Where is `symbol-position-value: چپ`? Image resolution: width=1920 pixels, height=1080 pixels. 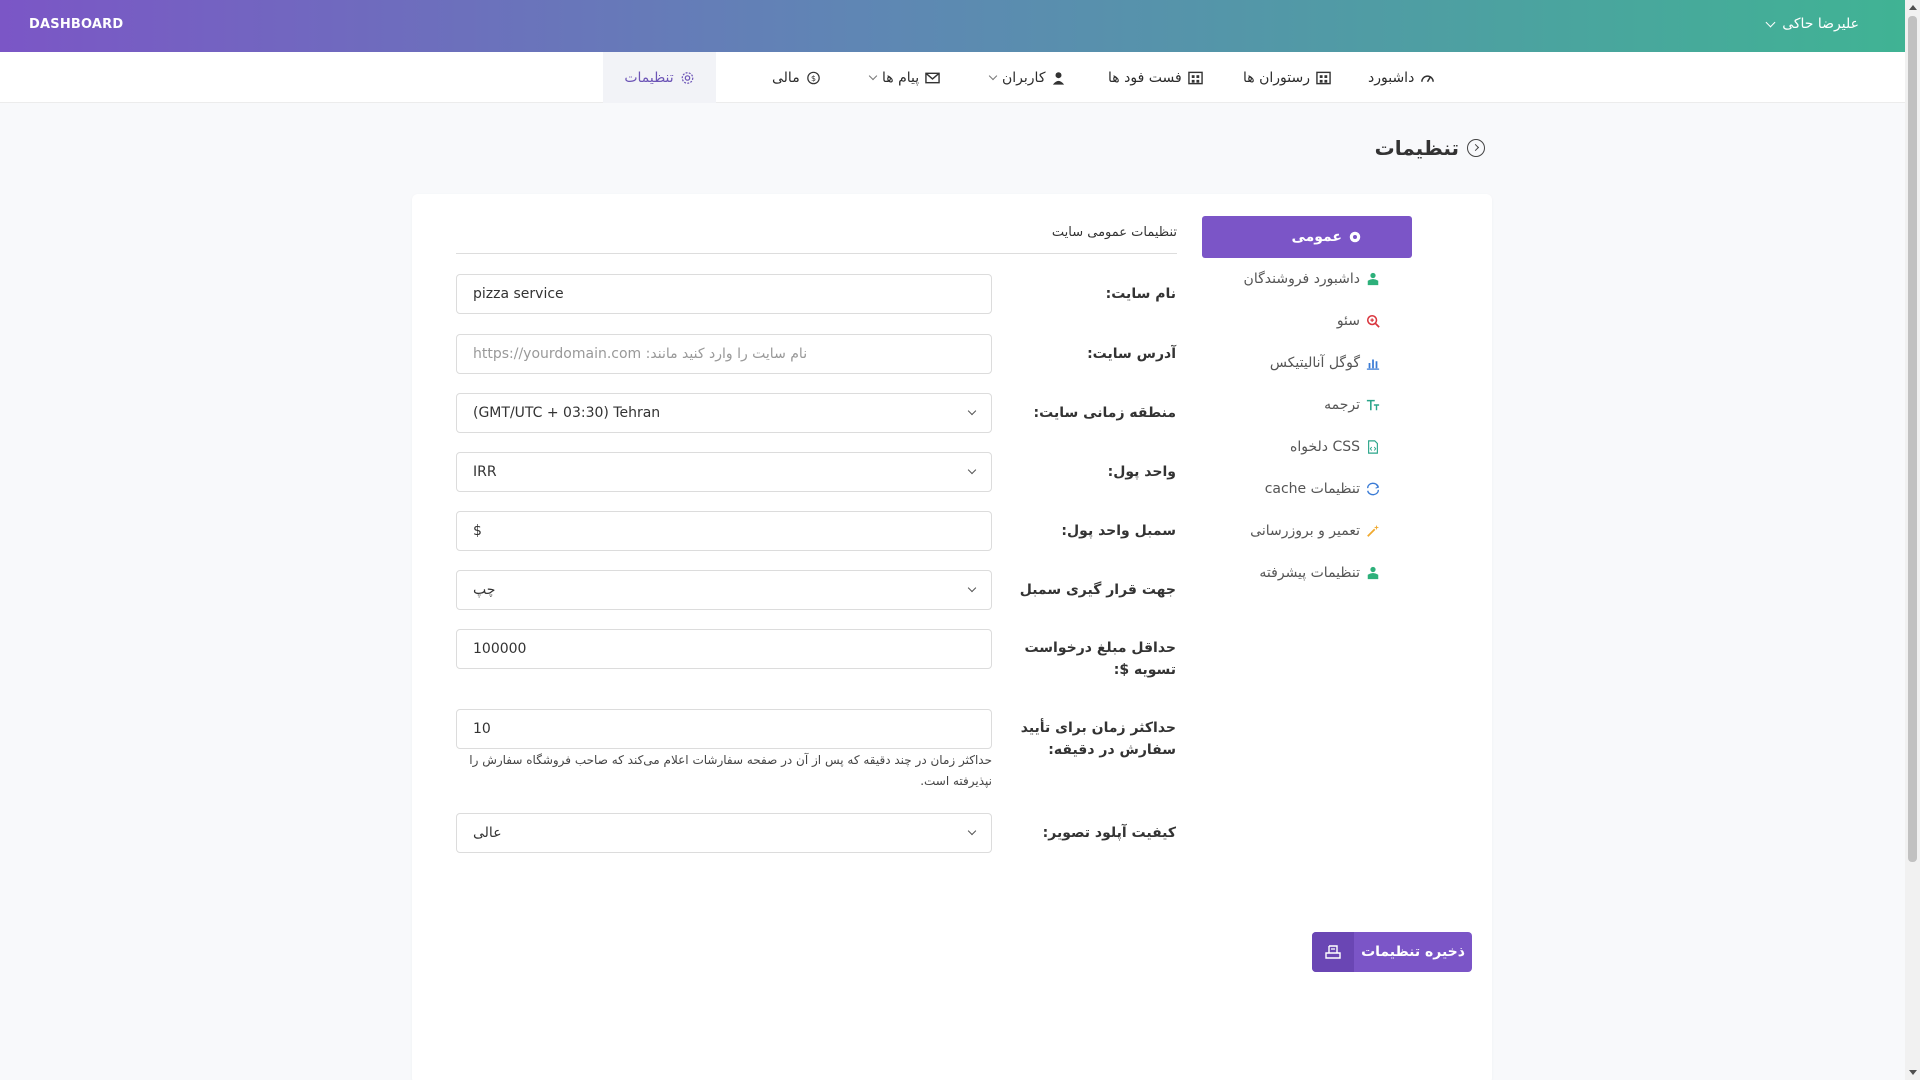
symbol-position-value: چپ is located at coordinates (484, 590).